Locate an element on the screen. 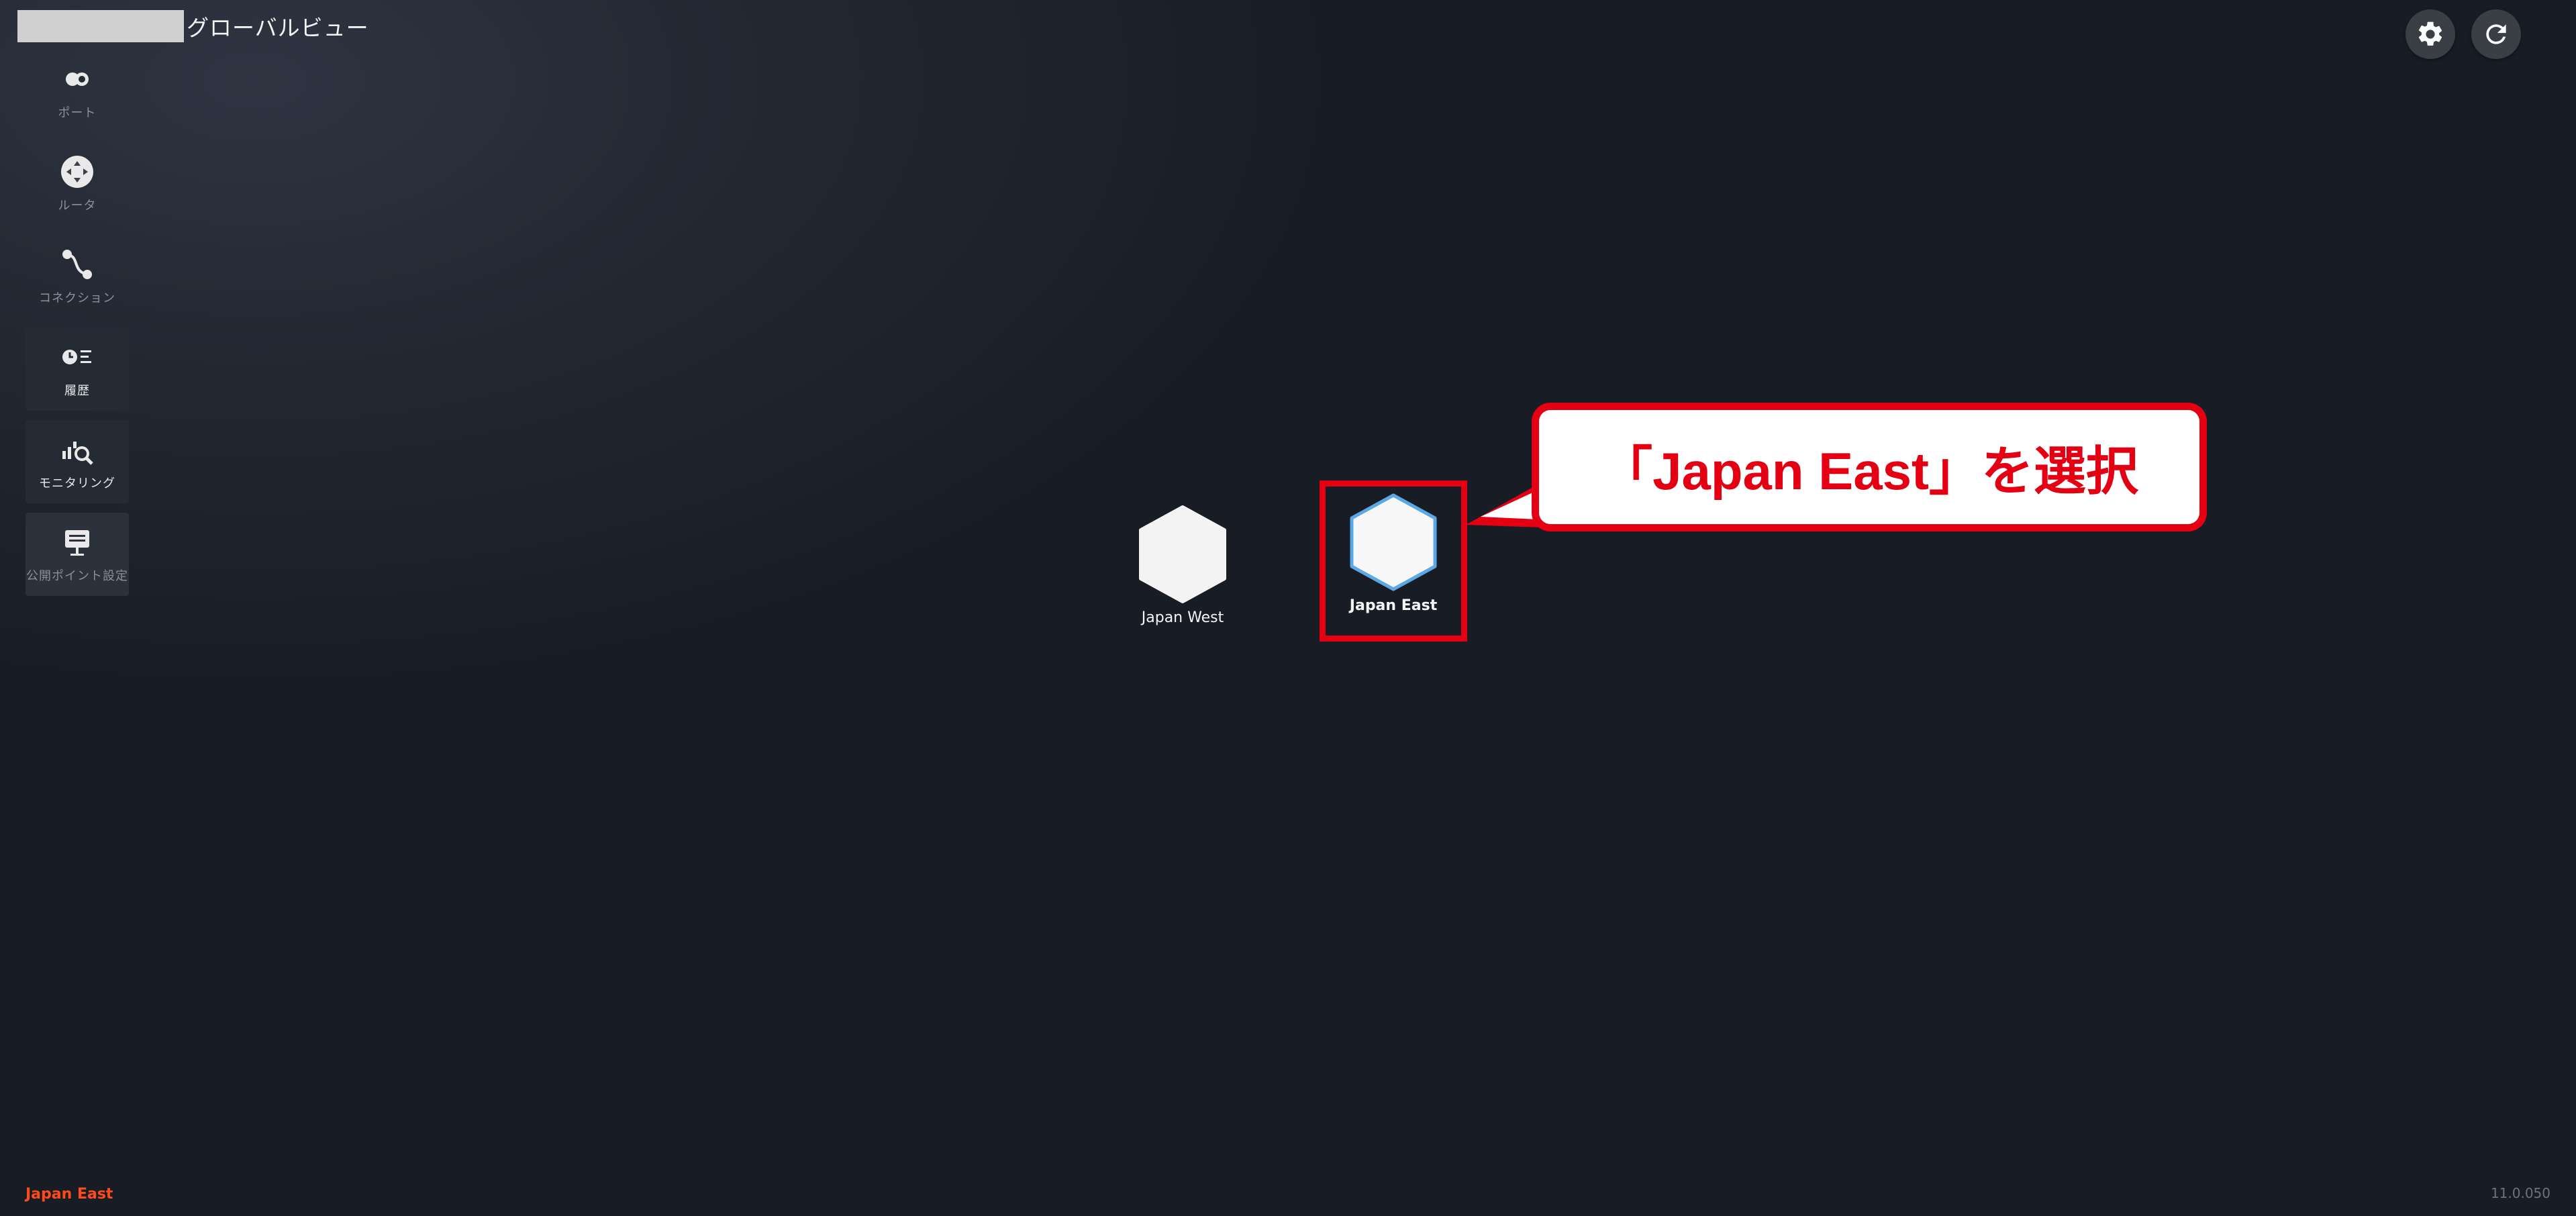 Image resolution: width=2576 pixels, height=1216 pixels. highlight-box is located at coordinates (1393, 561).